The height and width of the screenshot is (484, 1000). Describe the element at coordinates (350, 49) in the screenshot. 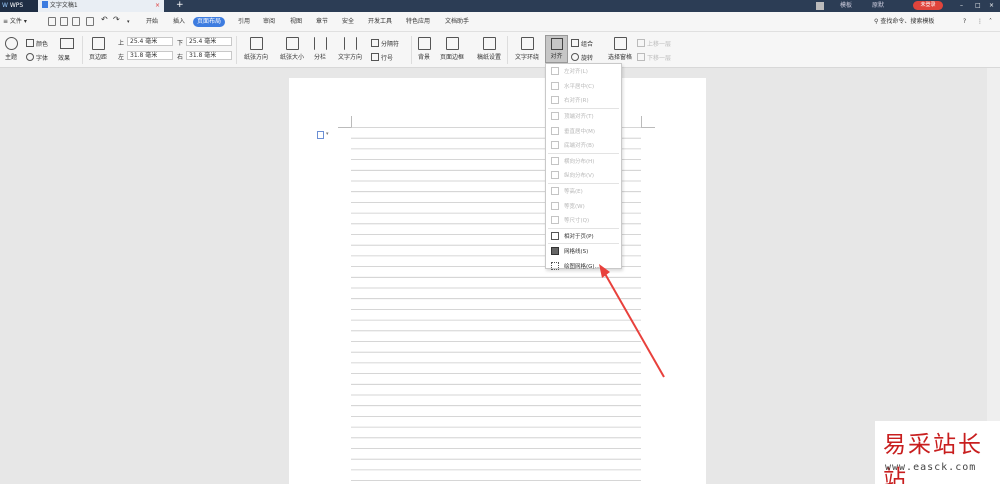

I see `text-direction-button: 文字方向` at that location.